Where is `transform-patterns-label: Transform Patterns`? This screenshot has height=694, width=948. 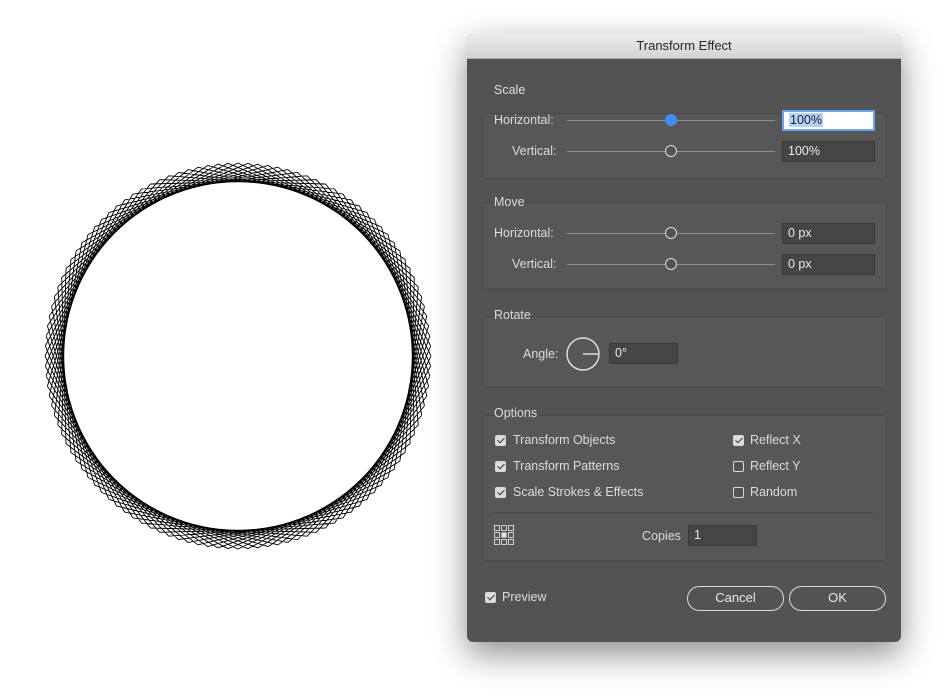 transform-patterns-label: Transform Patterns is located at coordinates (566, 466).